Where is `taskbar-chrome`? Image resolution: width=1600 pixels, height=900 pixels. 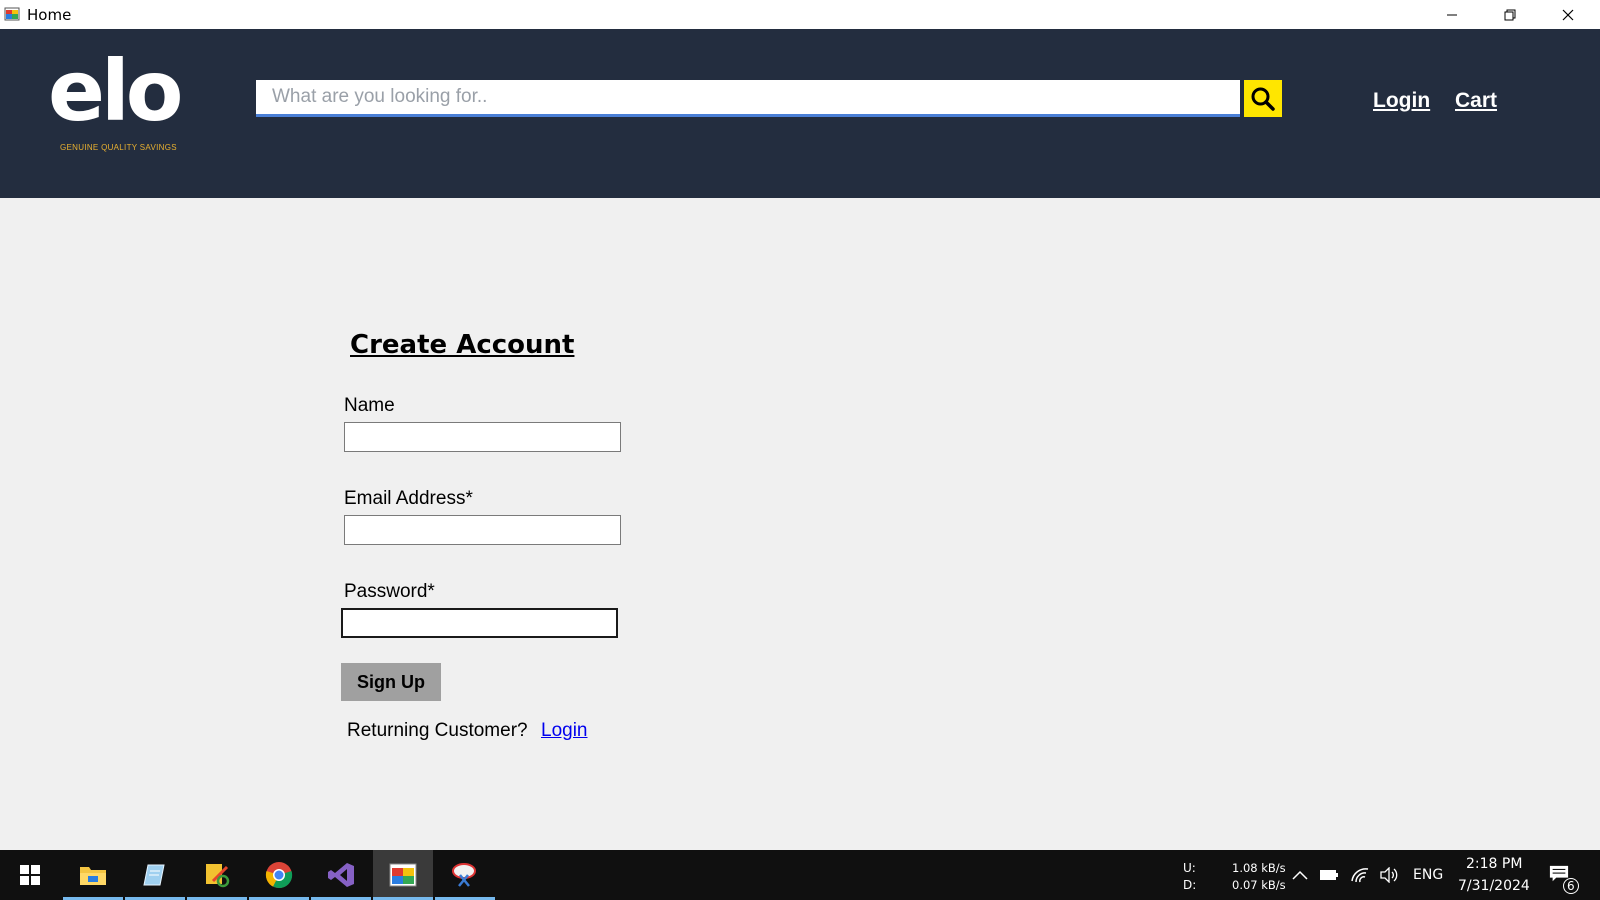 taskbar-chrome is located at coordinates (279, 875).